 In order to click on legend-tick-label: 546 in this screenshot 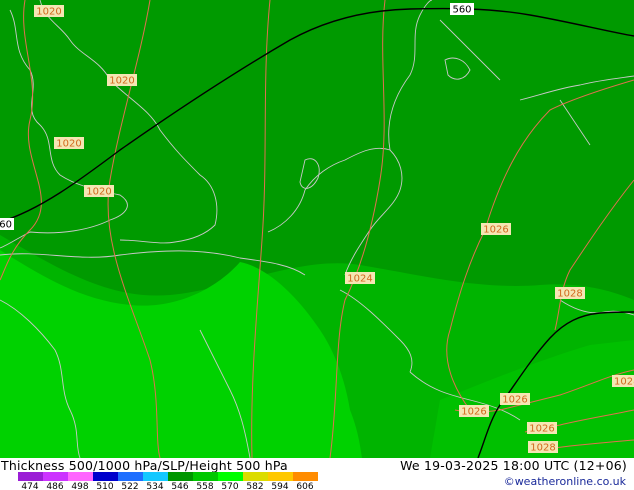, I will do `click(179, 486)`.